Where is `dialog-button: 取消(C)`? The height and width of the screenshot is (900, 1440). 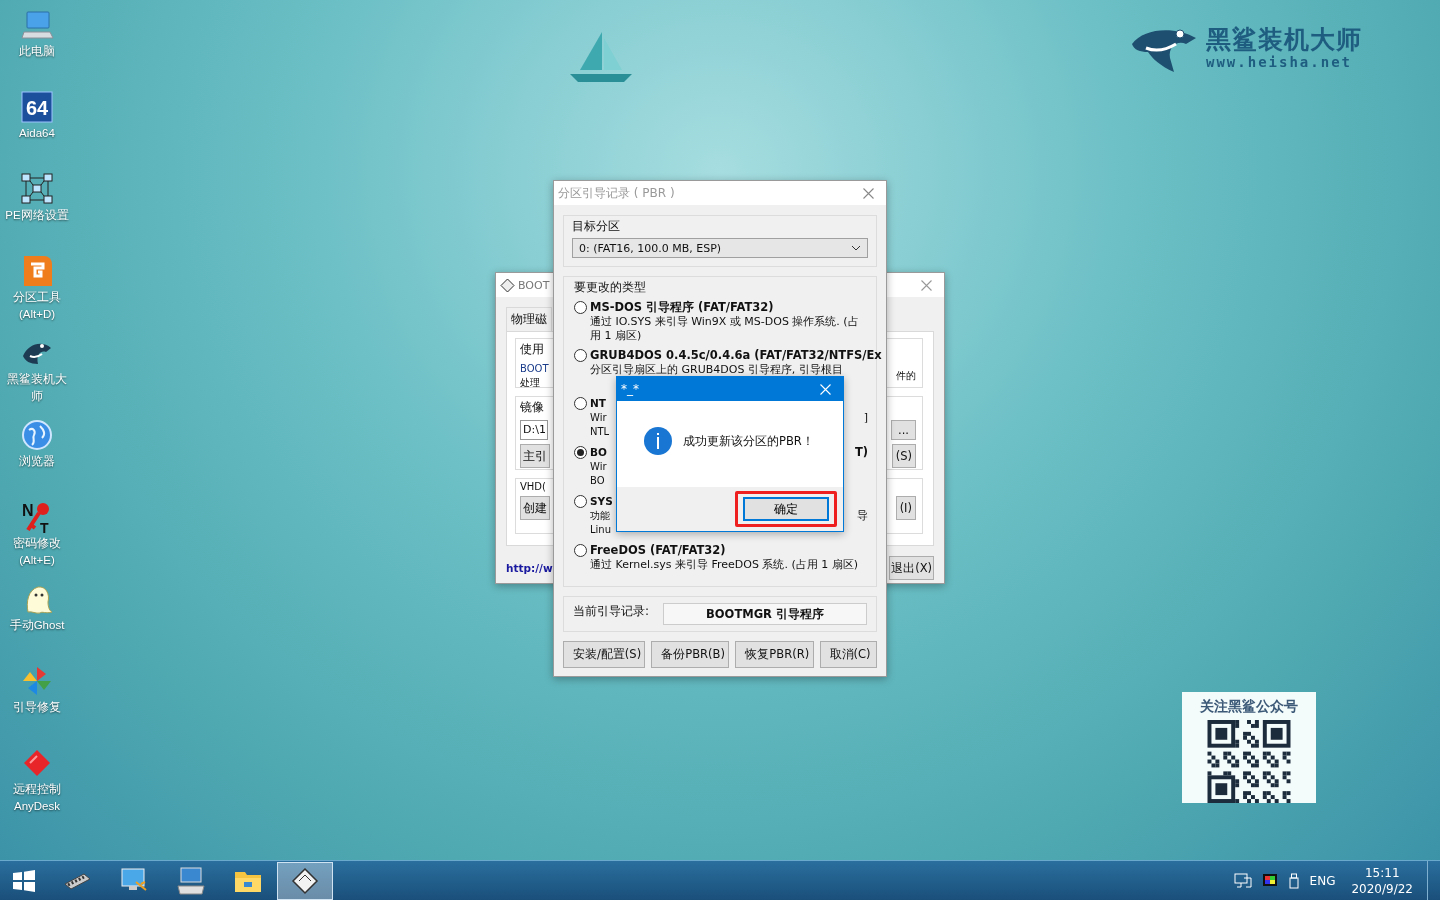 dialog-button: 取消(C) is located at coordinates (848, 654).